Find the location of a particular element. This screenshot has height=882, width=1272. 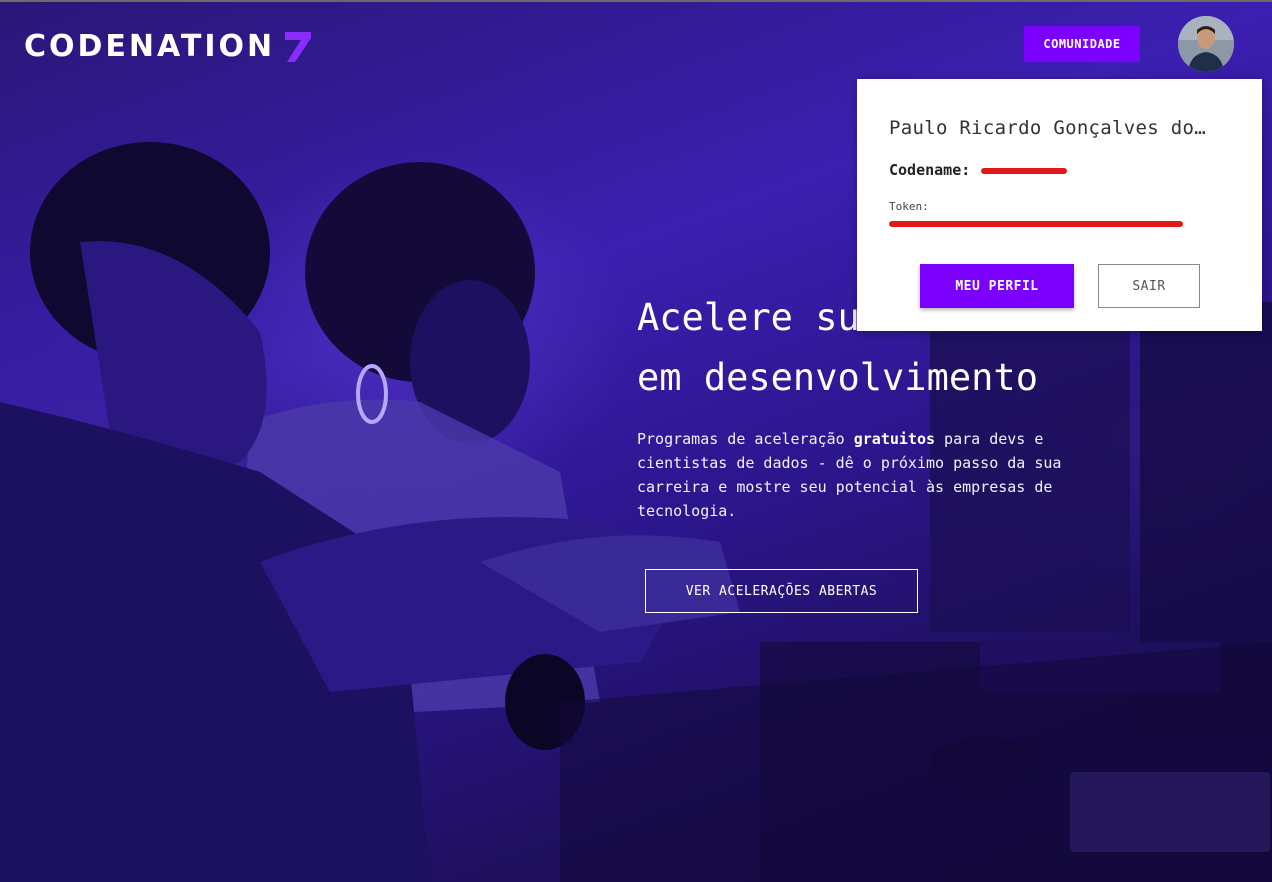

codenation-logo: CODENATION is located at coordinates (169, 46).